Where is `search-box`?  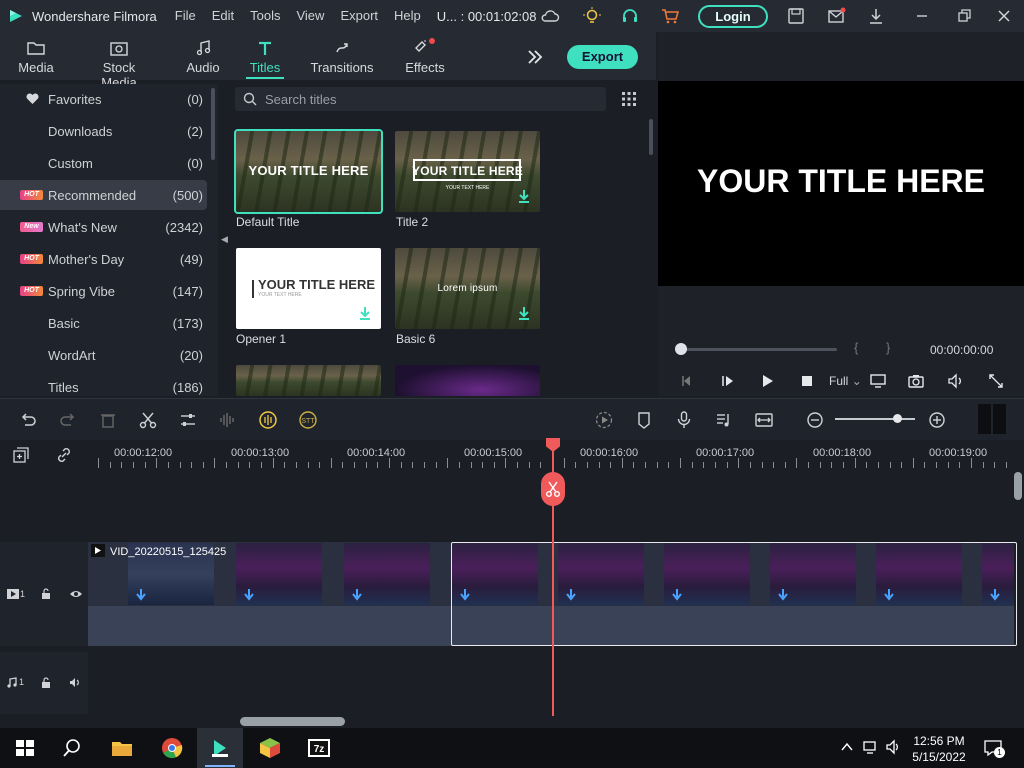 search-box is located at coordinates (420, 99).